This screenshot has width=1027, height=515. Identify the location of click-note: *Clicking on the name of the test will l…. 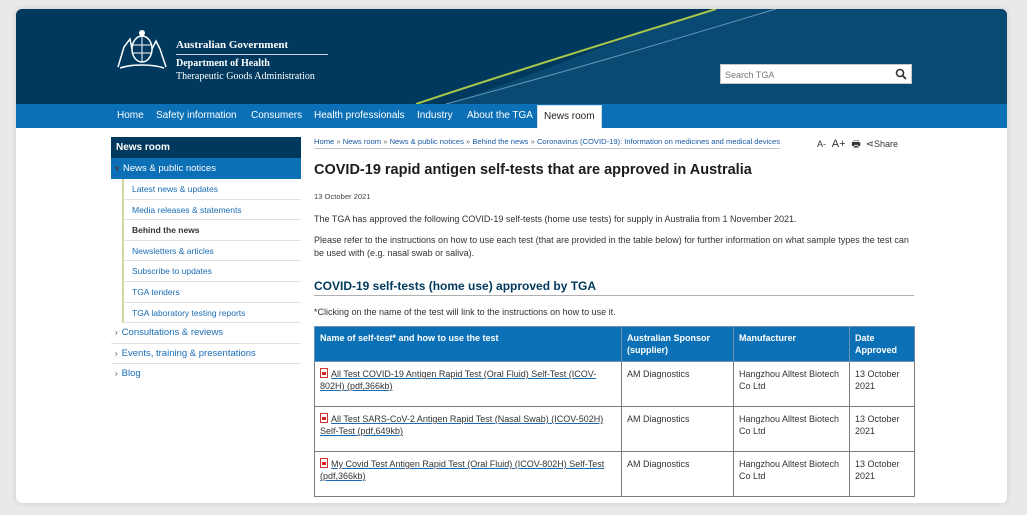
(465, 312).